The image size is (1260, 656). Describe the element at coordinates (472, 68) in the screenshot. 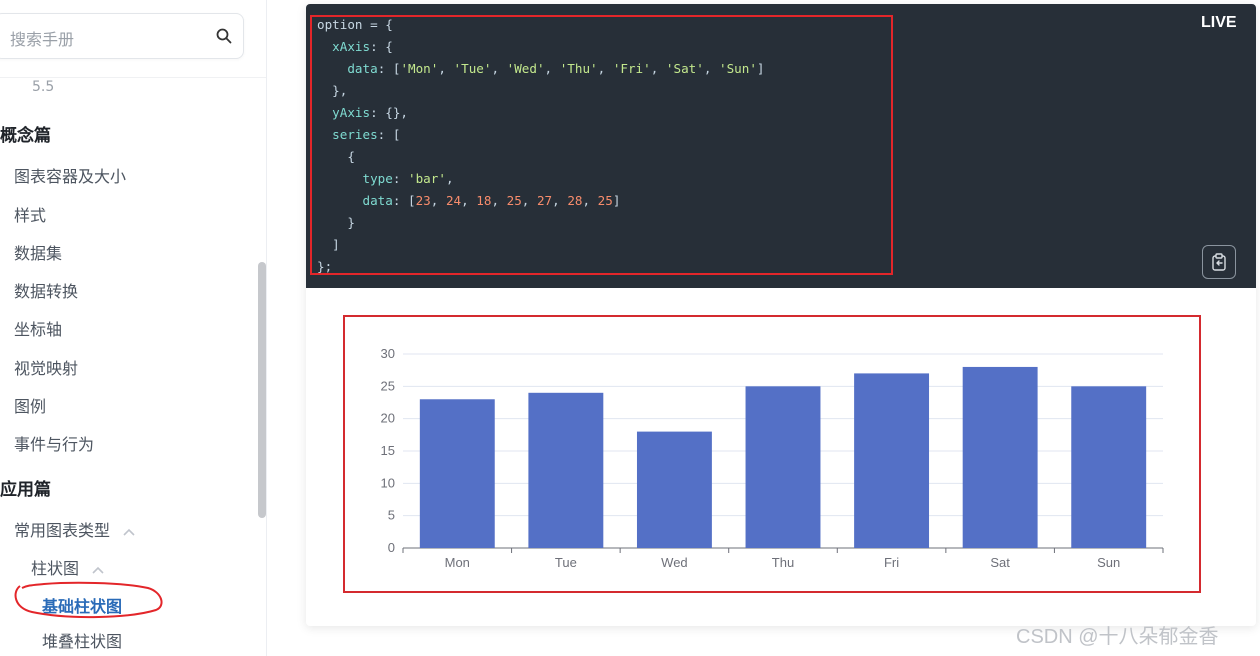

I see `code-string: 'Tue'` at that location.